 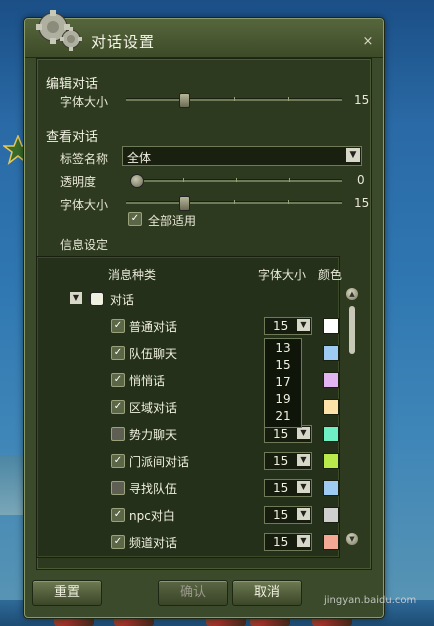 I want to click on edit-font-size-value: 15, so click(x=362, y=100).